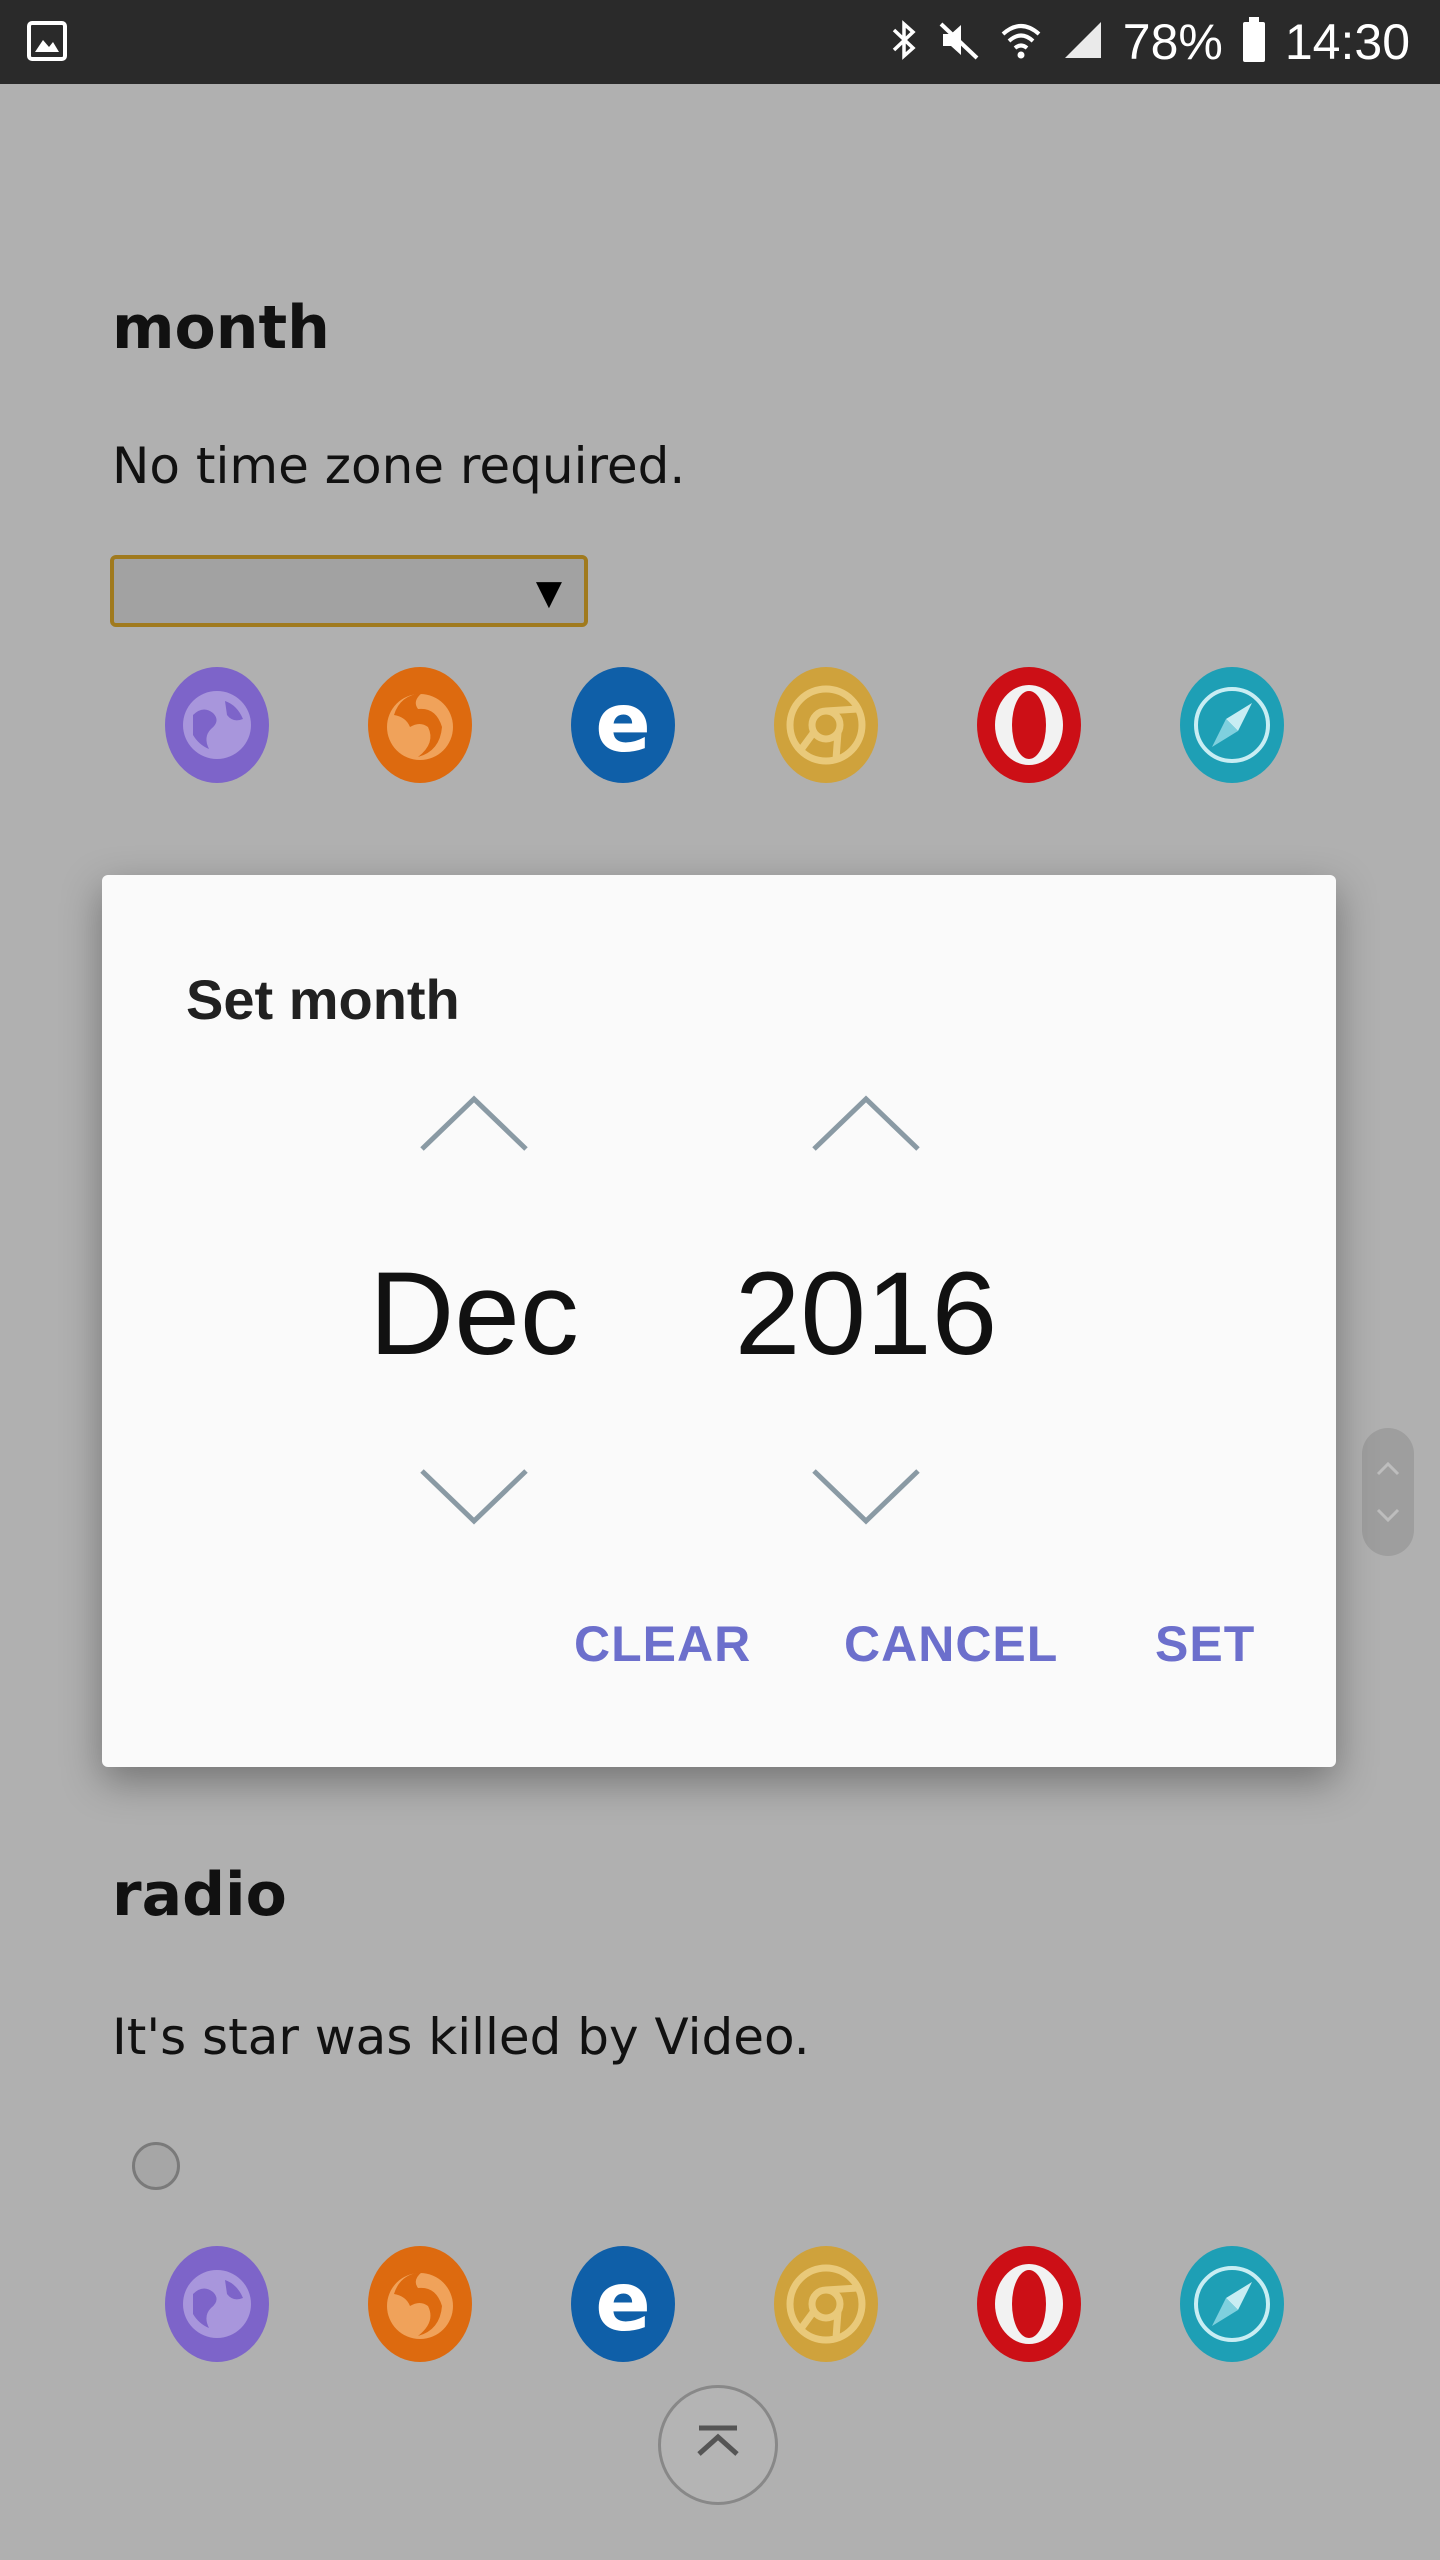 The width and height of the screenshot is (1440, 2560). I want to click on battery-percent: 78%, so click(1172, 42).